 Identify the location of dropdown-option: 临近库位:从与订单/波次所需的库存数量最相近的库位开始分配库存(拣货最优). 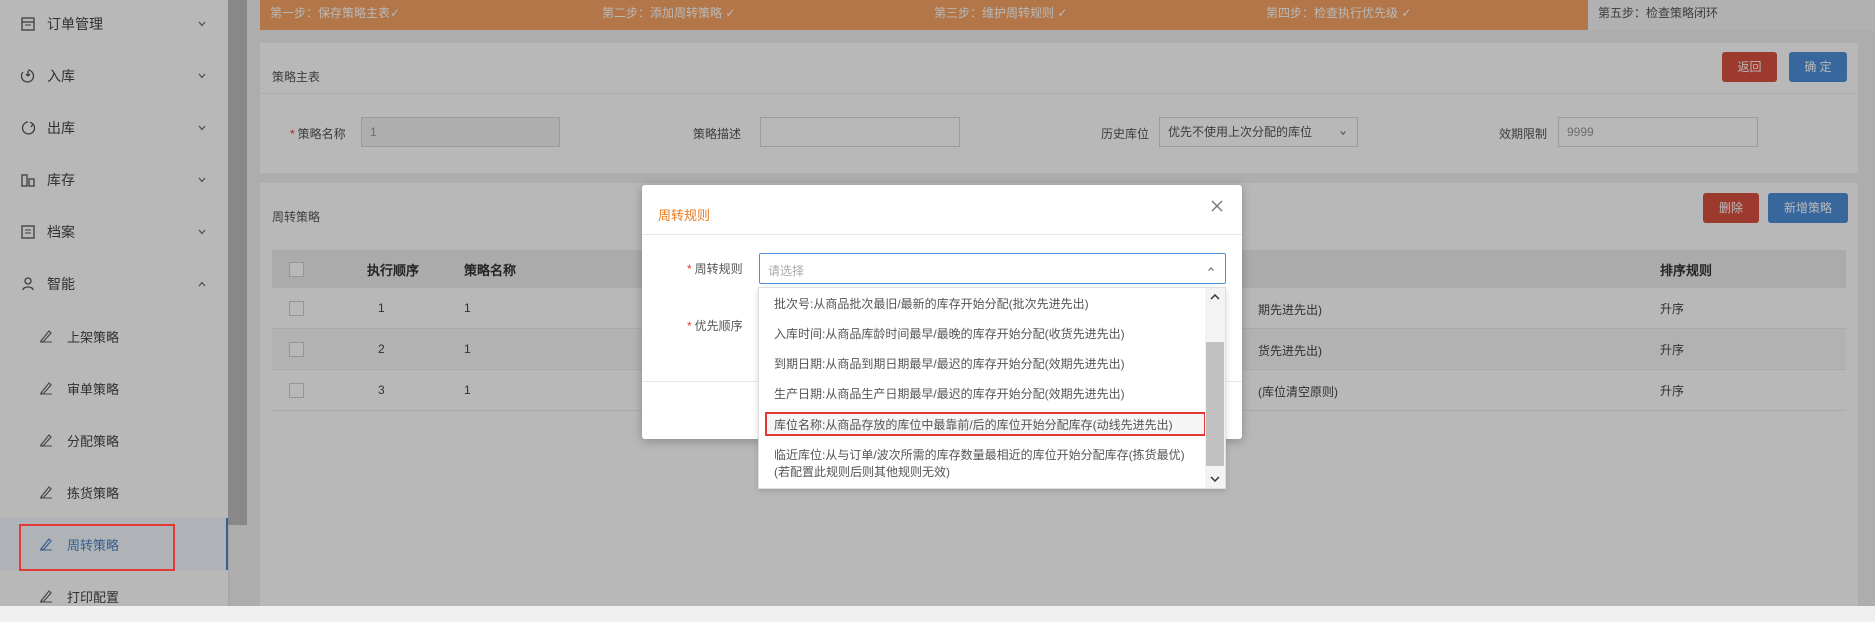
(979, 454).